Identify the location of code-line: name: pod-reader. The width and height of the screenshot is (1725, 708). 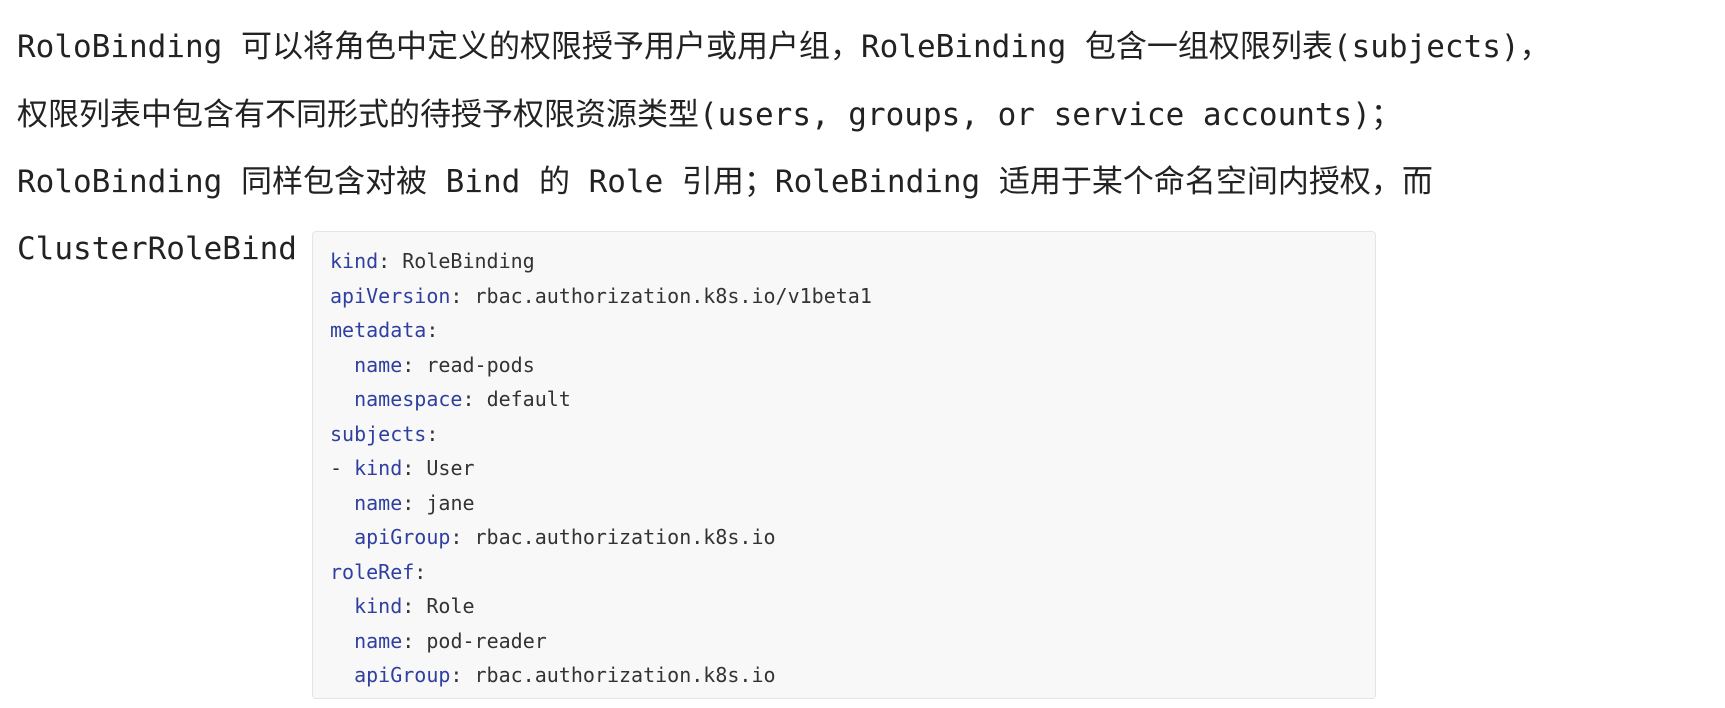
(852, 641).